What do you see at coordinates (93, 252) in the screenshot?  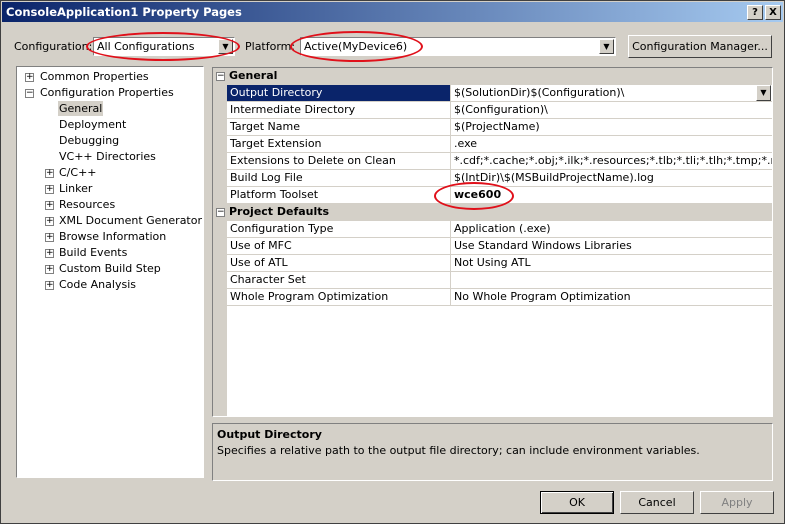 I see `tree-item-build-events: Build Events` at bounding box center [93, 252].